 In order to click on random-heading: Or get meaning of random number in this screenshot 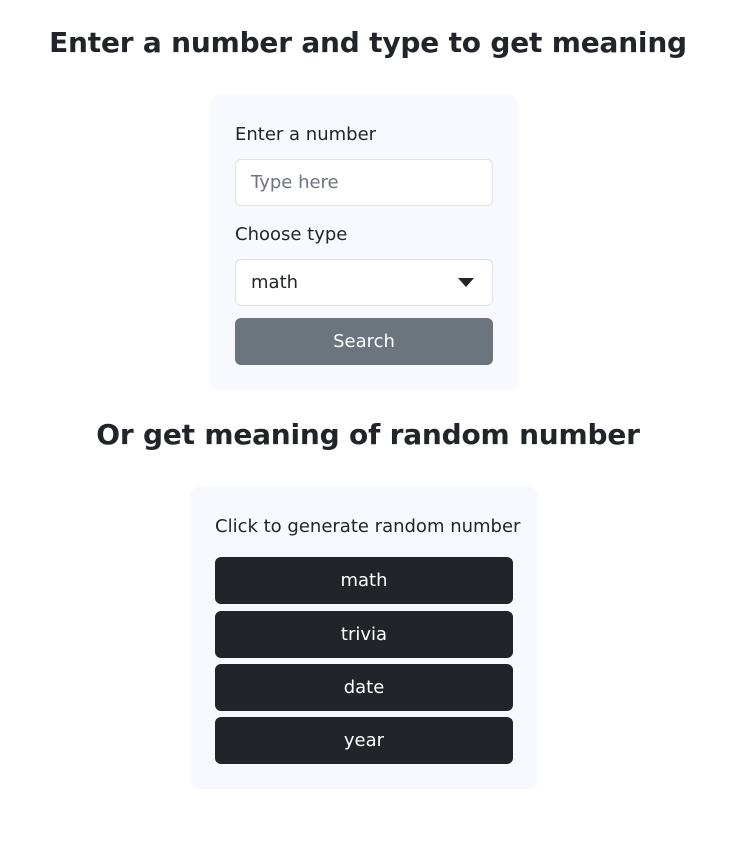, I will do `click(368, 434)`.